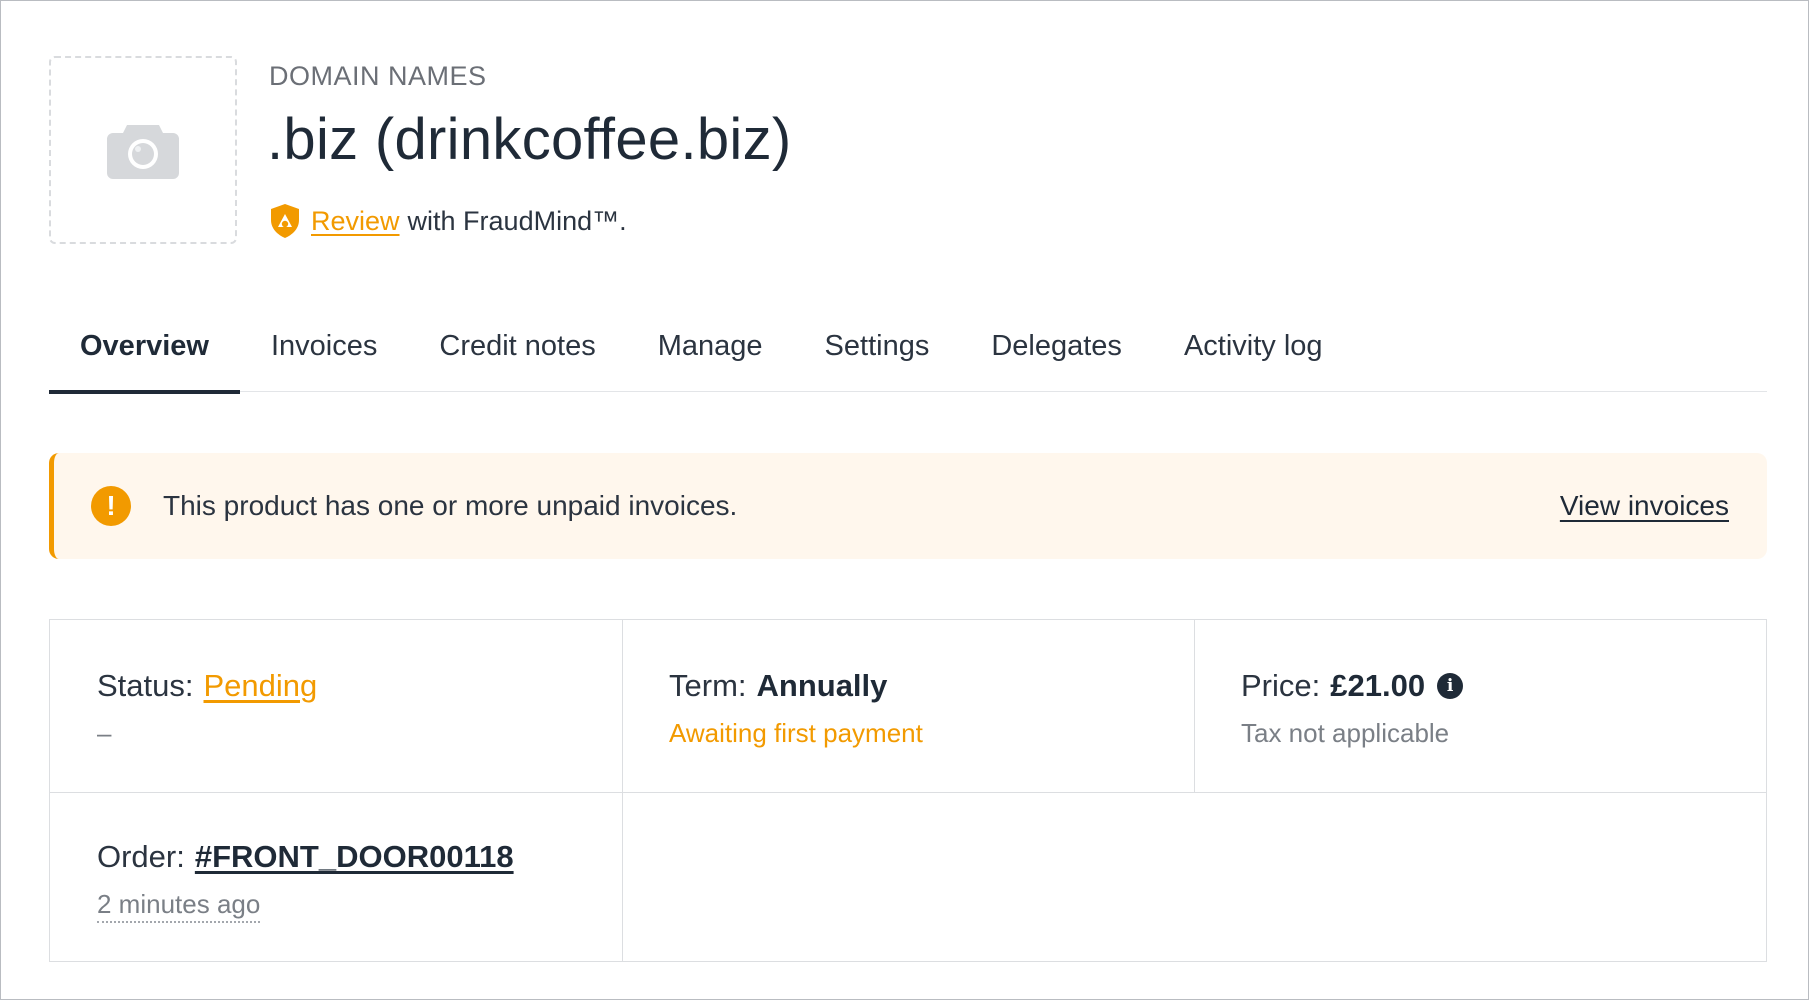 The image size is (1809, 1000). Describe the element at coordinates (104, 733) in the screenshot. I see `status-sub: –` at that location.